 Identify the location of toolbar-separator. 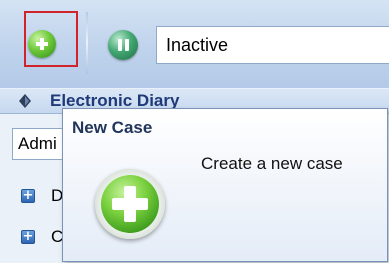
(87, 43).